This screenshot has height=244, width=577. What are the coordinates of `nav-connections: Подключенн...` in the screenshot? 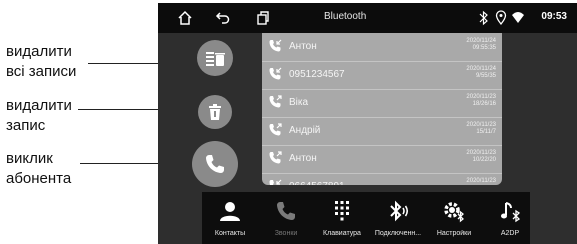 It's located at (398, 218).